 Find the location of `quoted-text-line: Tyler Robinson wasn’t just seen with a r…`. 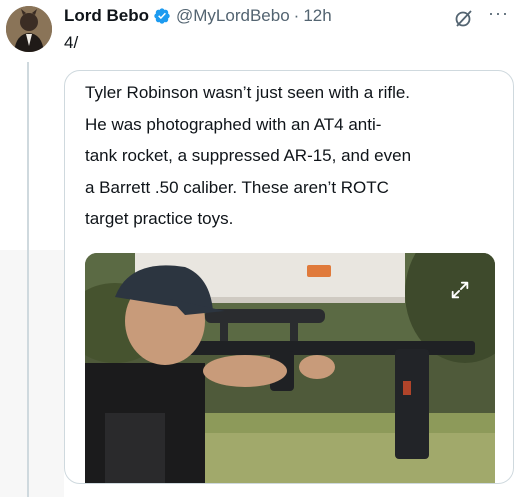

quoted-text-line: Tyler Robinson wasn’t just seen with a r… is located at coordinates (248, 92).